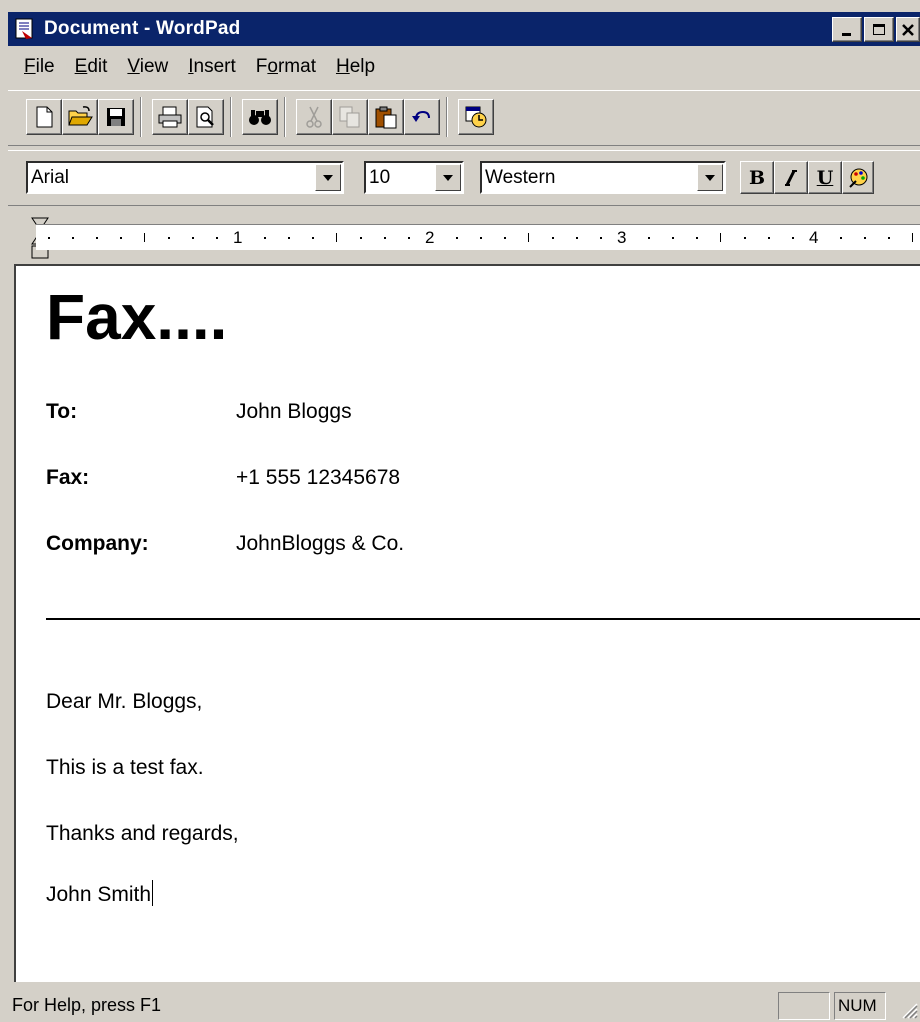 The height and width of the screenshot is (1022, 920). Describe the element at coordinates (68, 477) in the screenshot. I see `field-label: Fax:` at that location.